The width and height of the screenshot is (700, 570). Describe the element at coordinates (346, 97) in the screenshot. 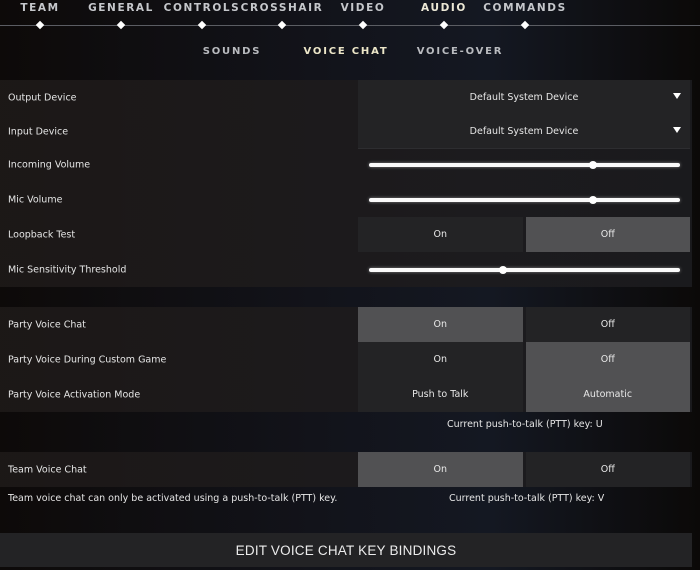

I see `output-device-row: Output Device Default System Device` at that location.